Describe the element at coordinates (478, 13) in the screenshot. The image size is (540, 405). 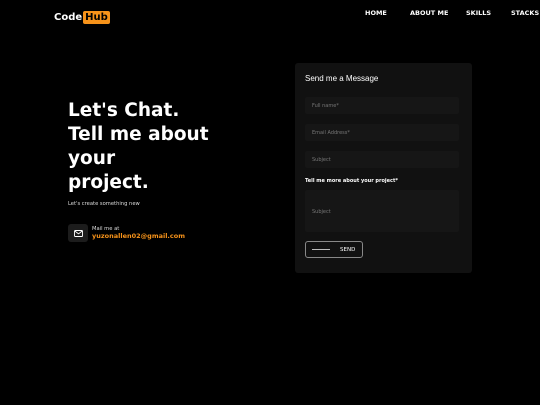
I see `nav-skills: SKILLS` at that location.